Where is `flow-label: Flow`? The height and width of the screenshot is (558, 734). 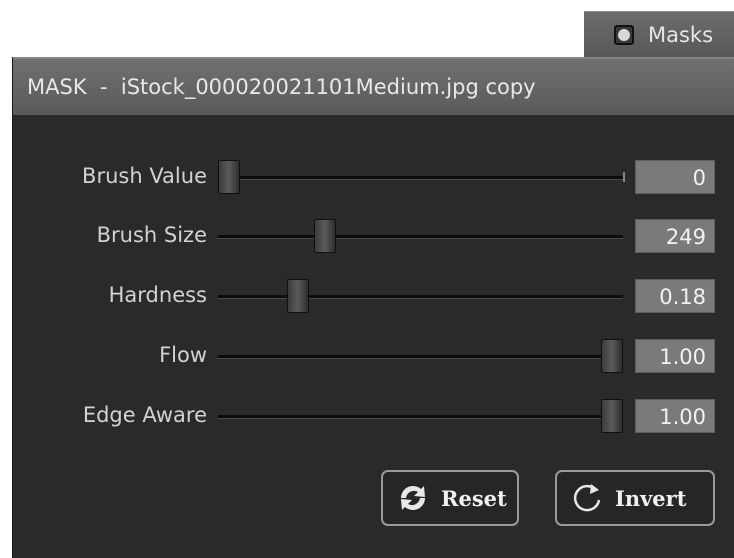 flow-label: Flow is located at coordinates (183, 355).